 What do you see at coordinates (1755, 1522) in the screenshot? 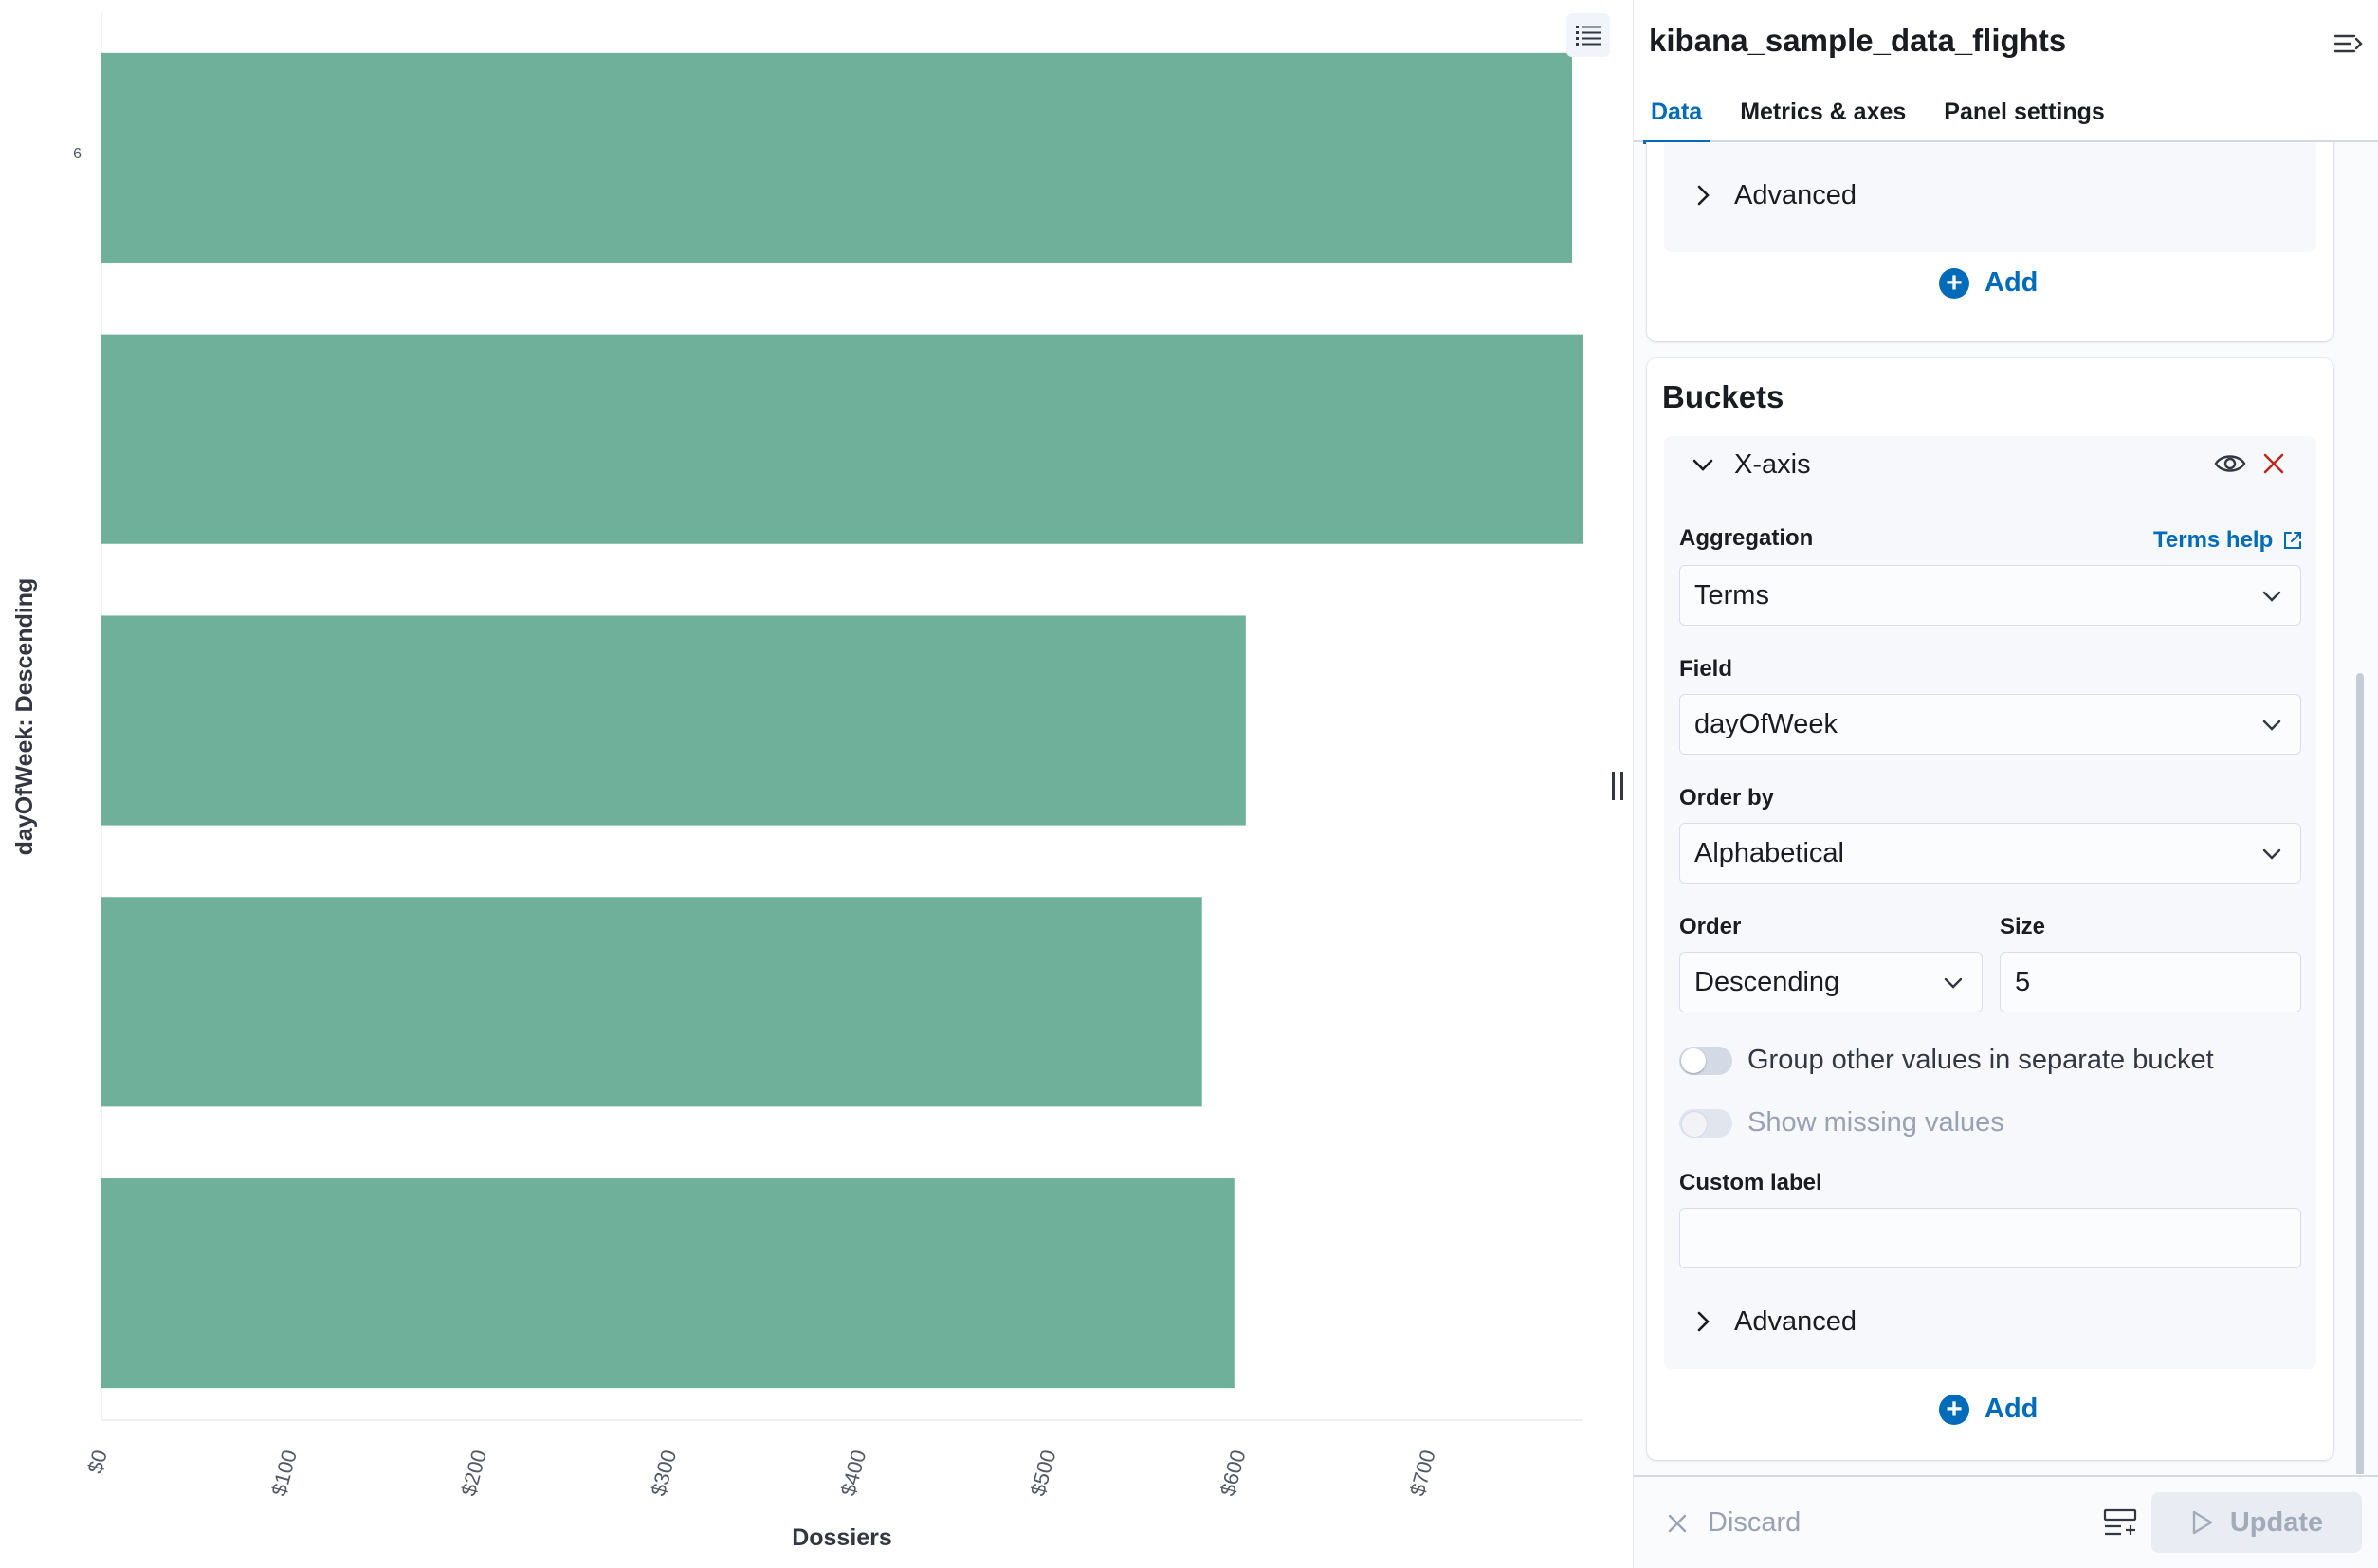
I see `discard-label: Discard` at bounding box center [1755, 1522].